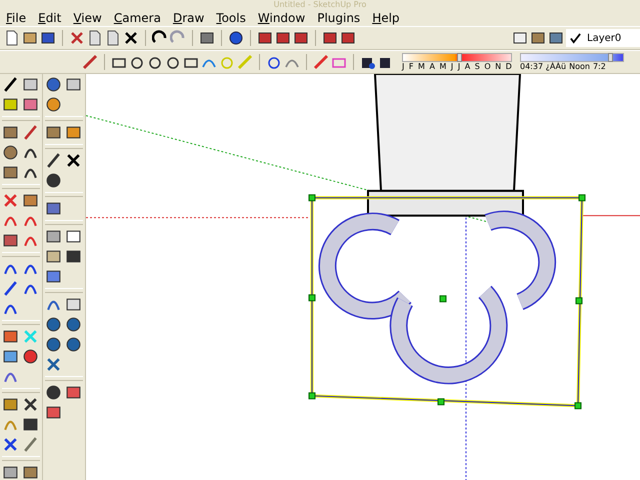  I want to click on square-icon, so click(10, 132).